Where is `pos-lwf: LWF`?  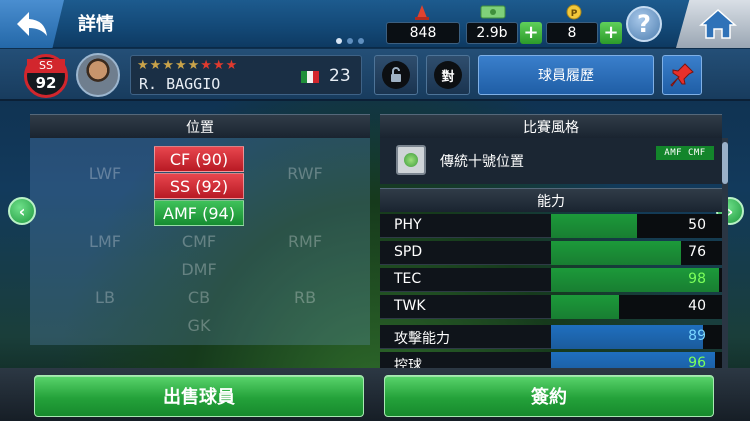
pos-lwf: LWF is located at coordinates (105, 173).